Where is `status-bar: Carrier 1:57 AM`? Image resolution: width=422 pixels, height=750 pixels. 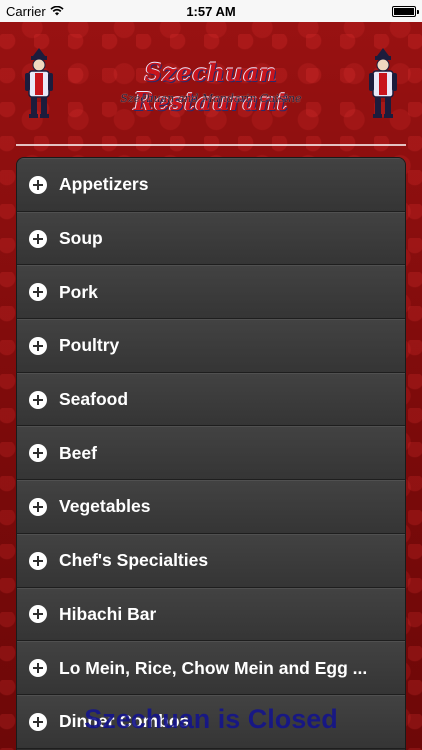
status-bar: Carrier 1:57 AM is located at coordinates (211, 11).